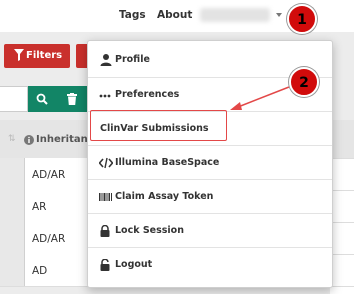  What do you see at coordinates (29, 140) in the screenshot?
I see `info-icon` at bounding box center [29, 140].